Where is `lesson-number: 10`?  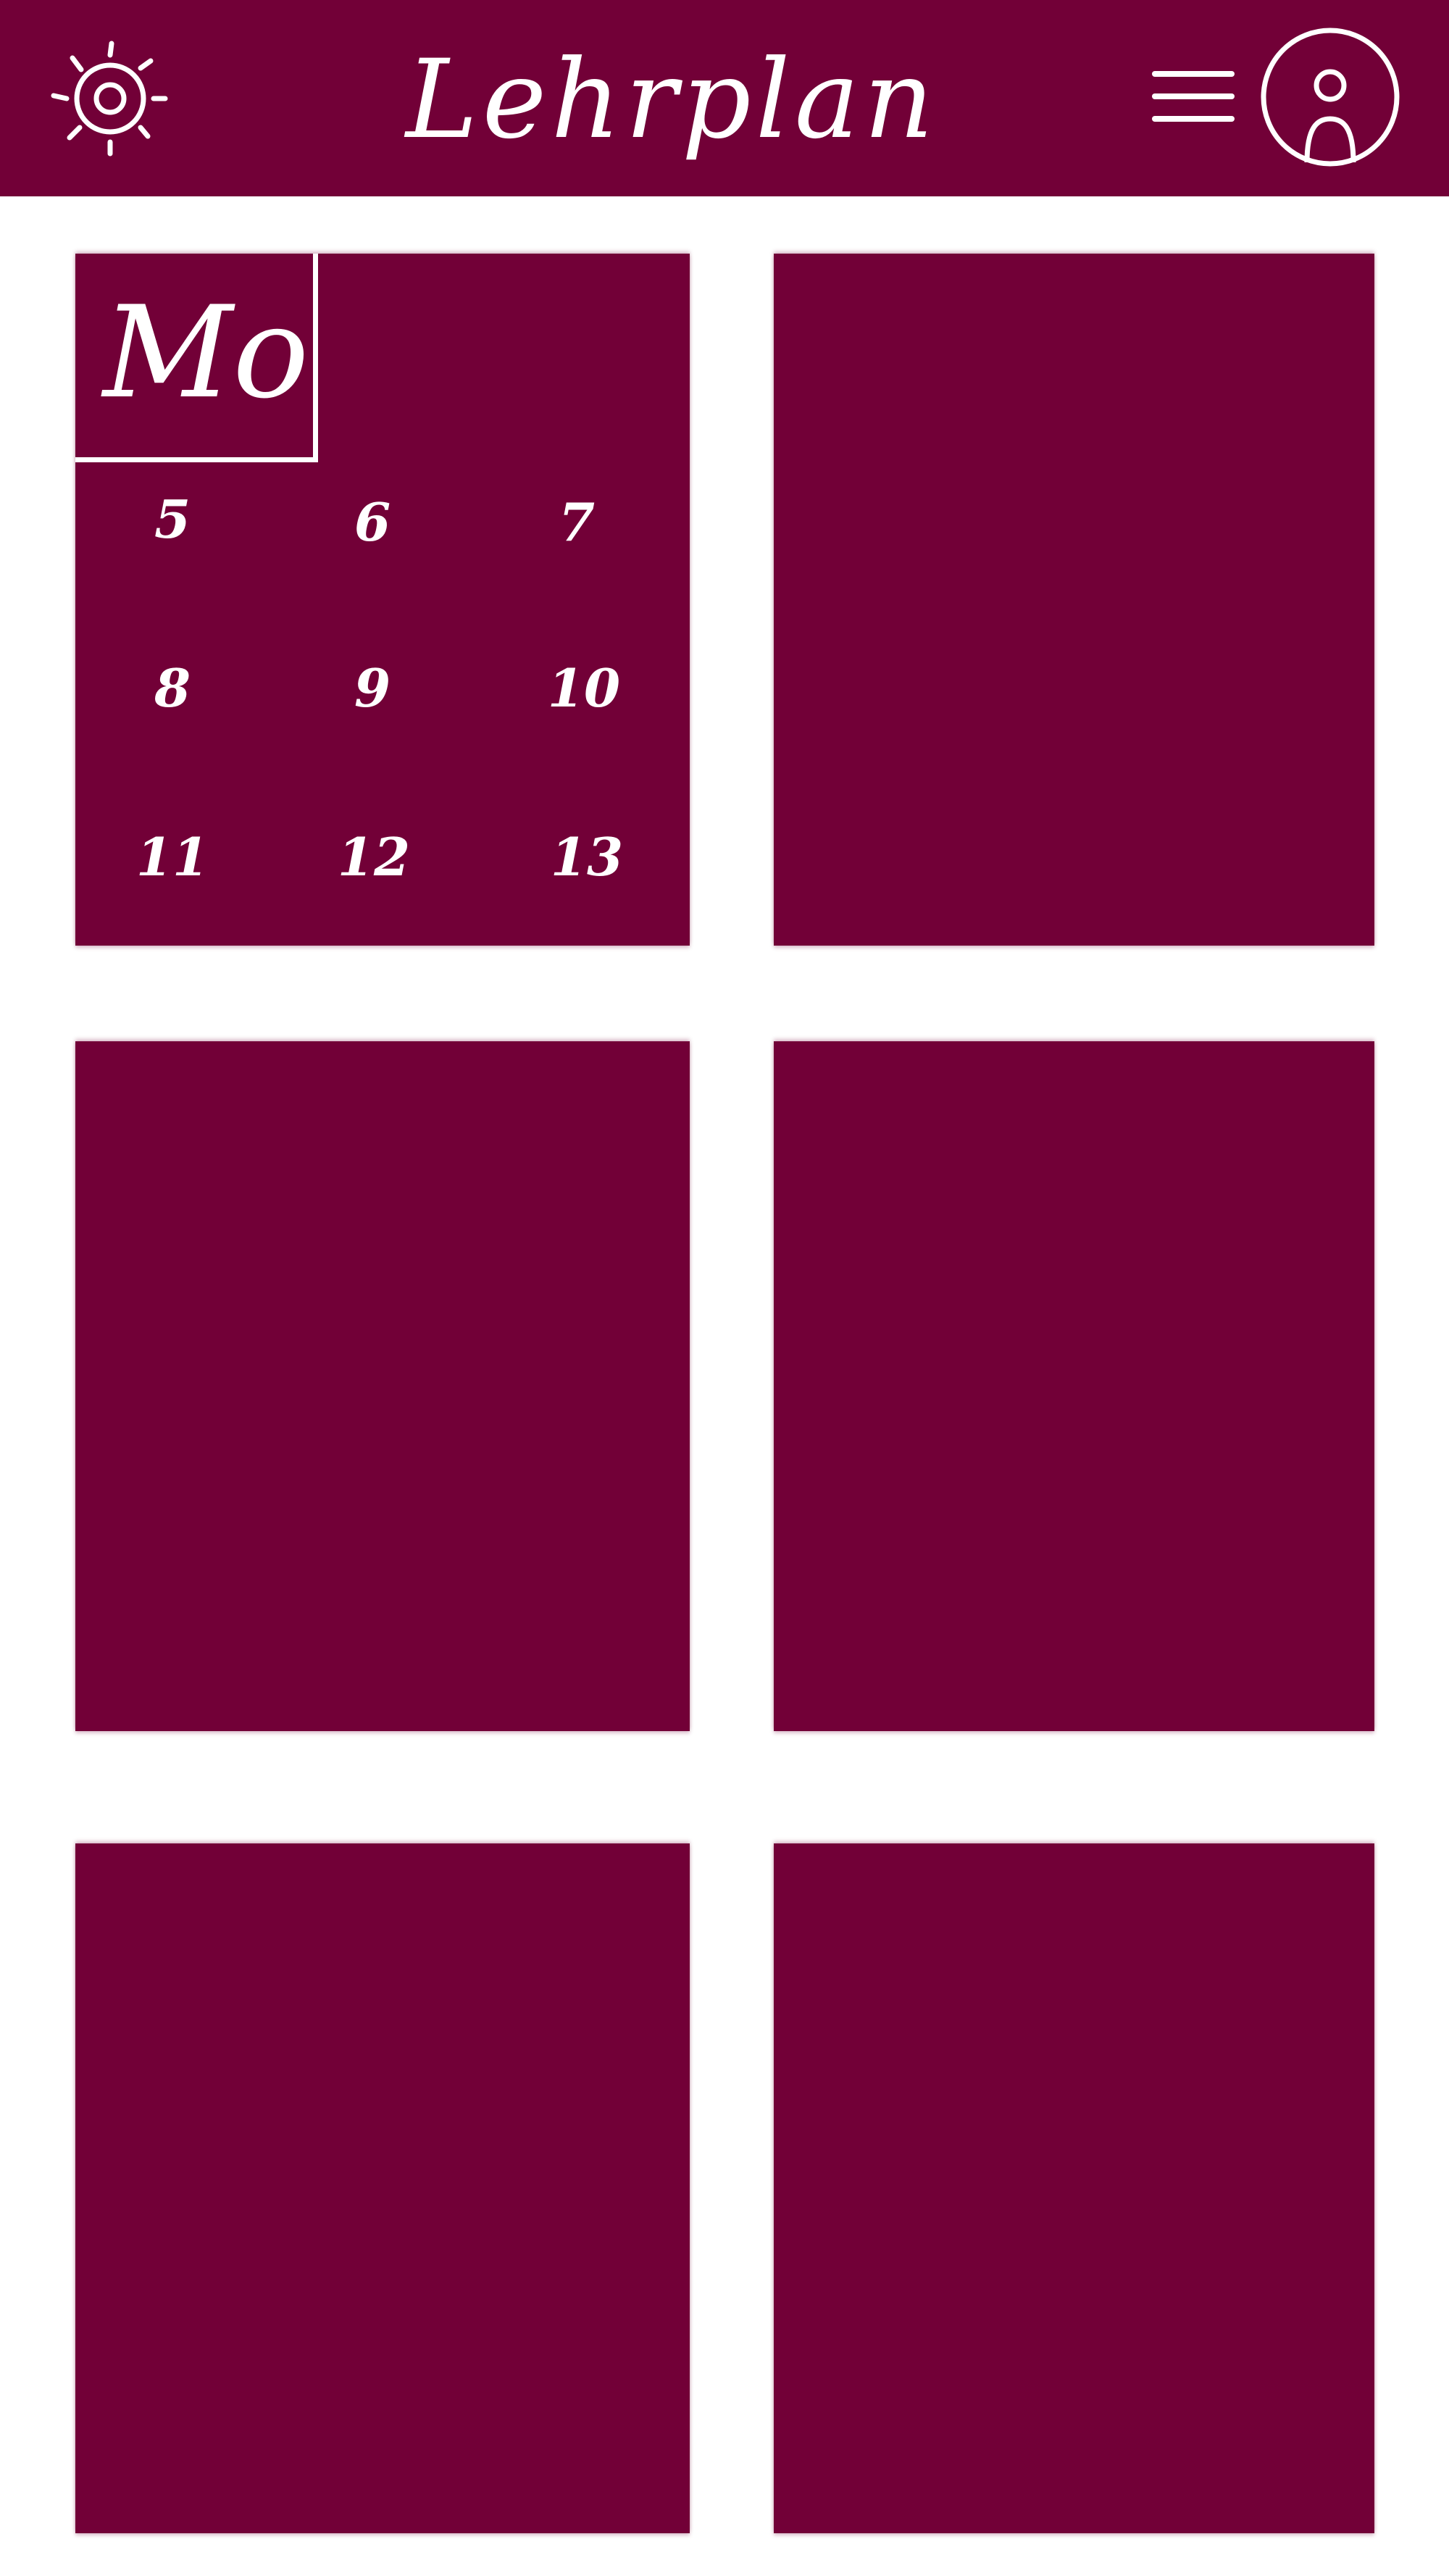 lesson-number: 10 is located at coordinates (584, 688).